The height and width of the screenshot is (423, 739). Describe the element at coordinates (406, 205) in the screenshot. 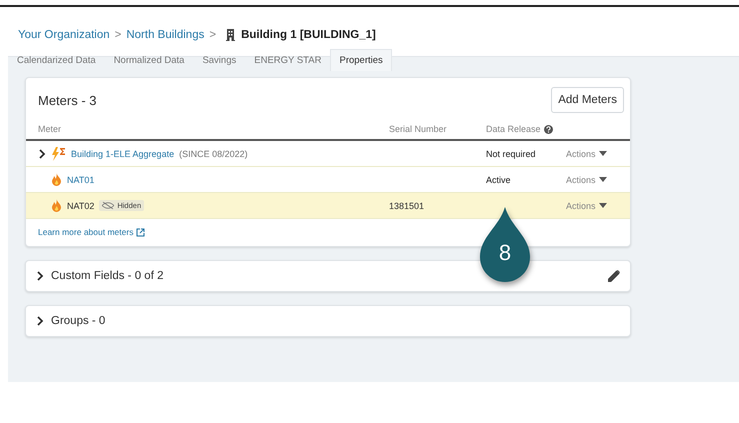

I see `serial-number: 1381501` at that location.